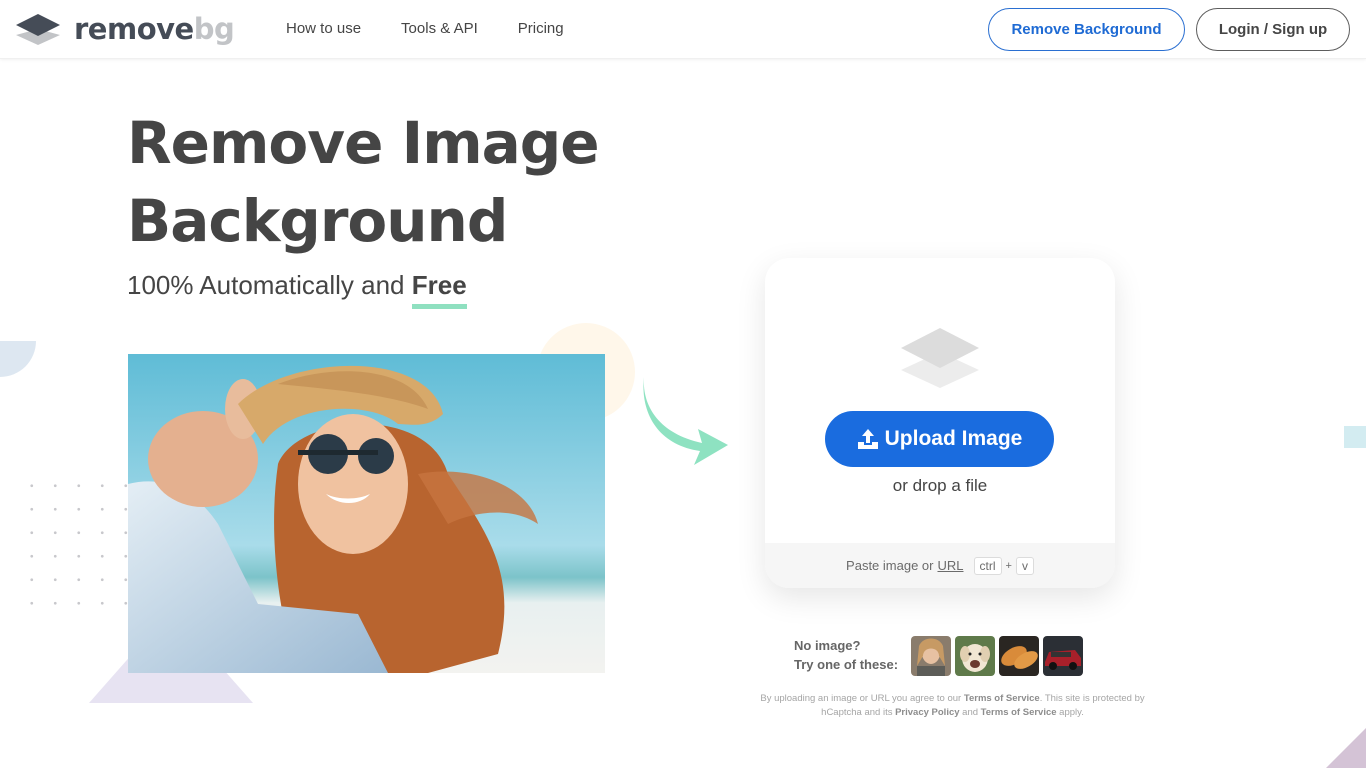  Describe the element at coordinates (1063, 656) in the screenshot. I see `sample-car` at that location.